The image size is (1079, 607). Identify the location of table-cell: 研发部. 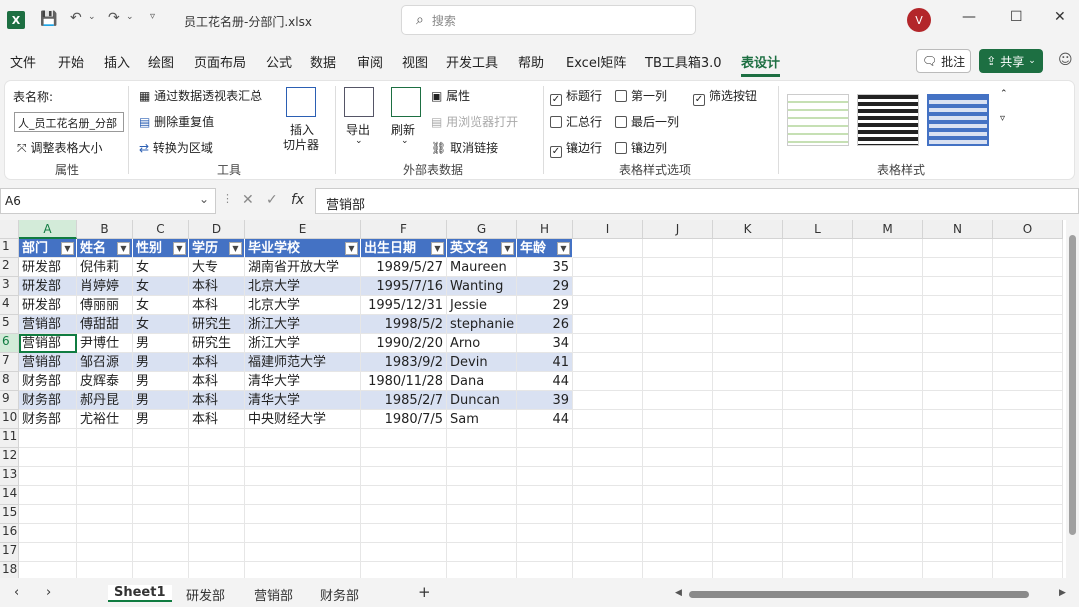
(48, 286).